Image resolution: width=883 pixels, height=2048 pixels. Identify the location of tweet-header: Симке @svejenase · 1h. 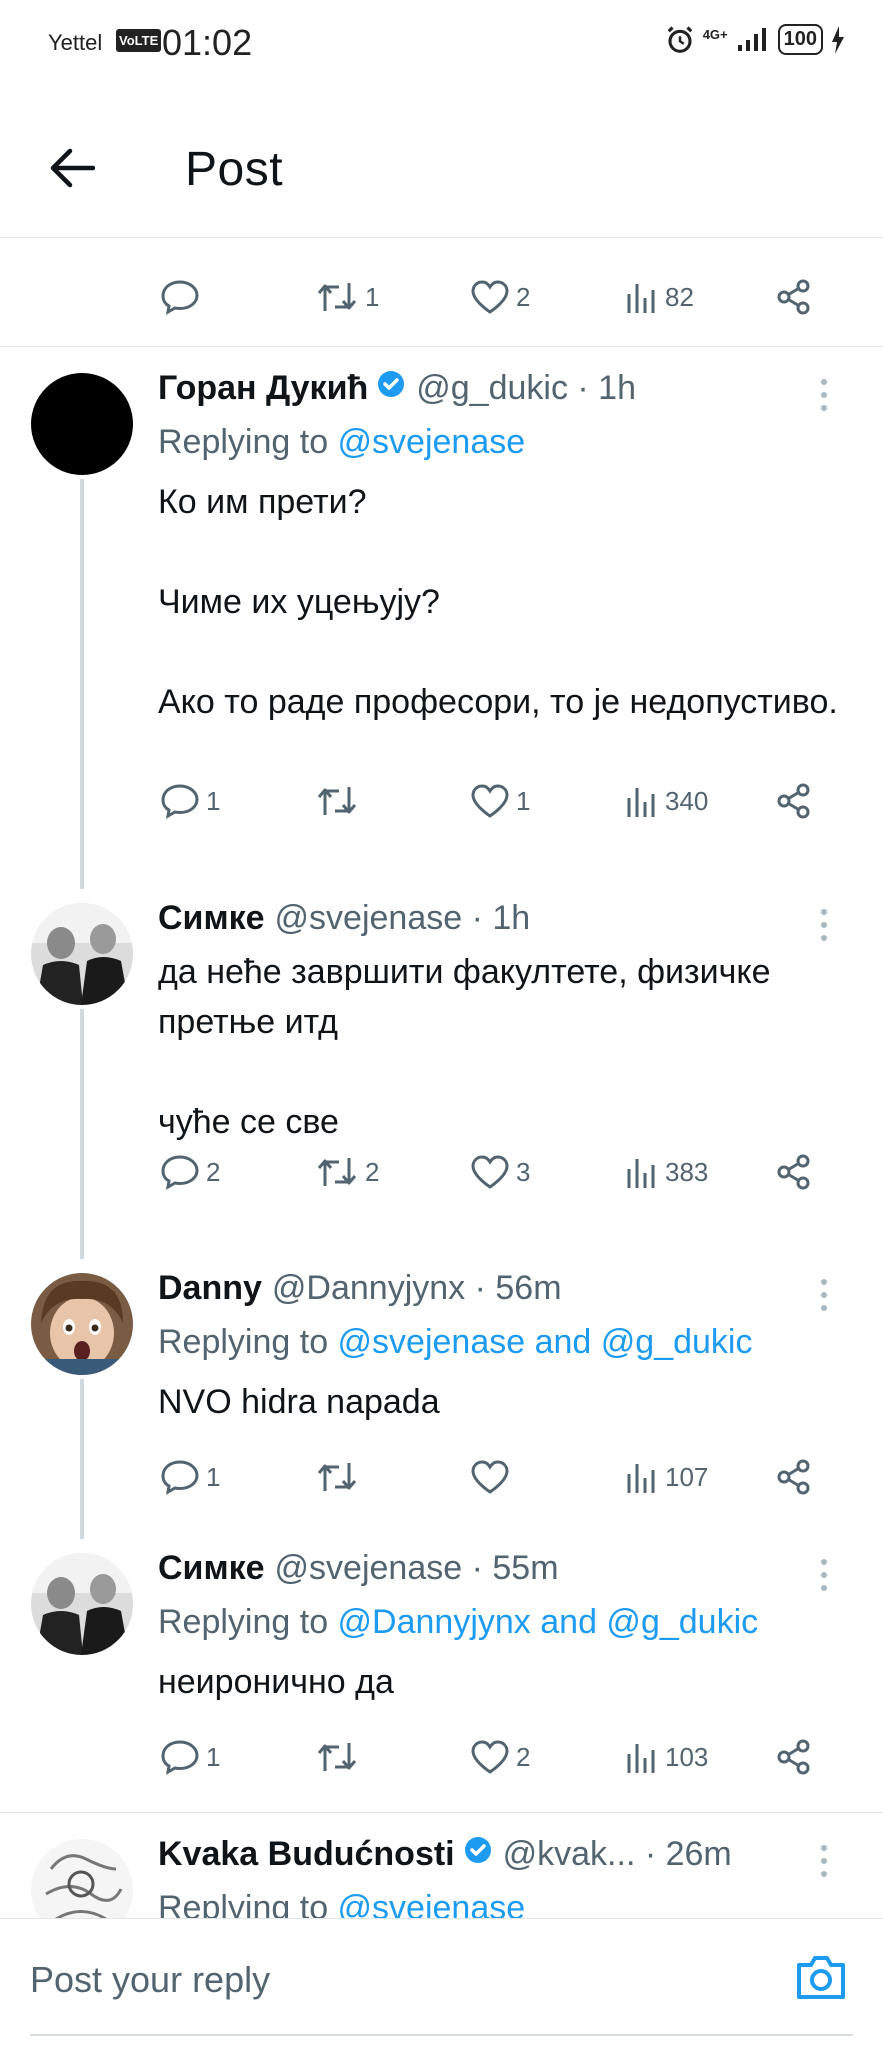
(344, 918).